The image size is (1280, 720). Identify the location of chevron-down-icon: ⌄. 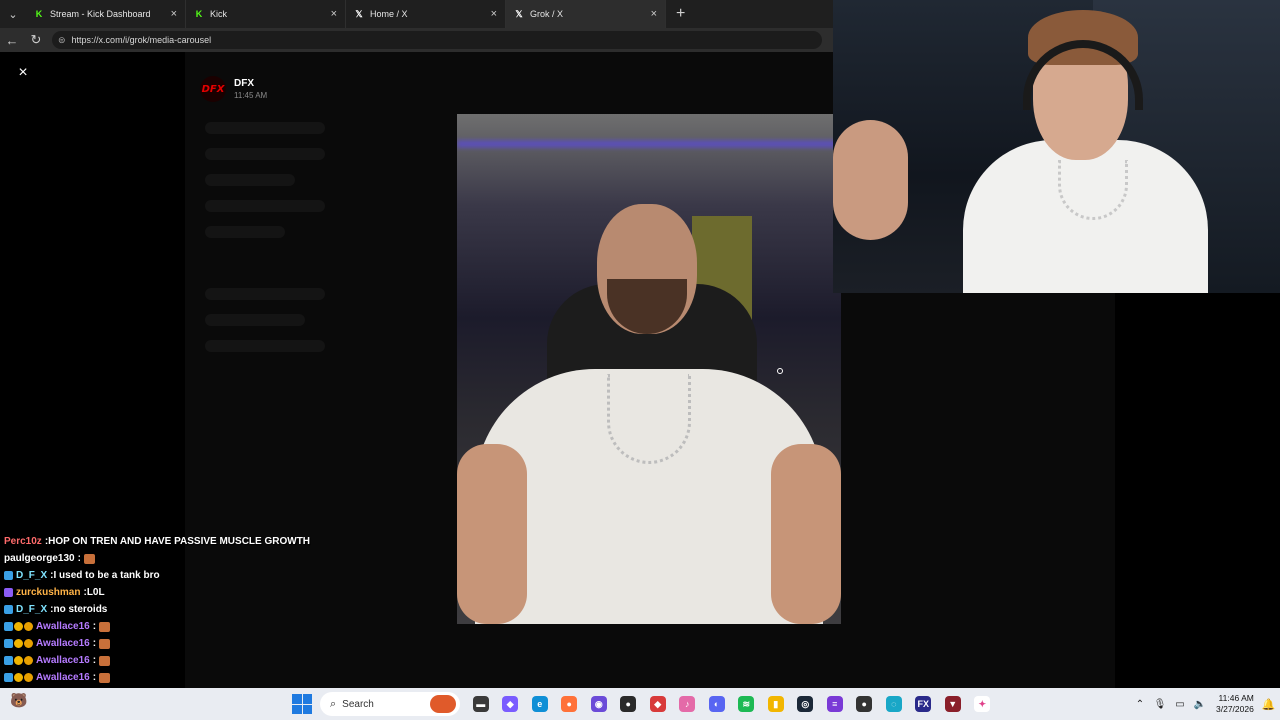
(13, 14).